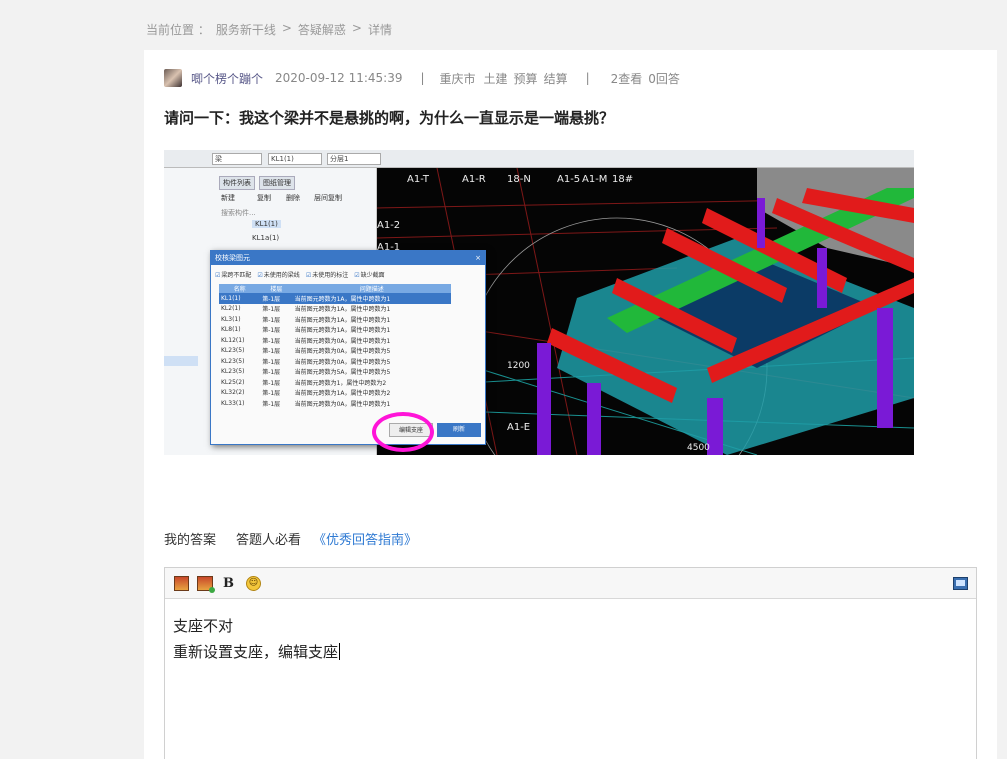 The image size is (1007, 759). I want to click on col-issue: 问题描述, so click(371, 288).